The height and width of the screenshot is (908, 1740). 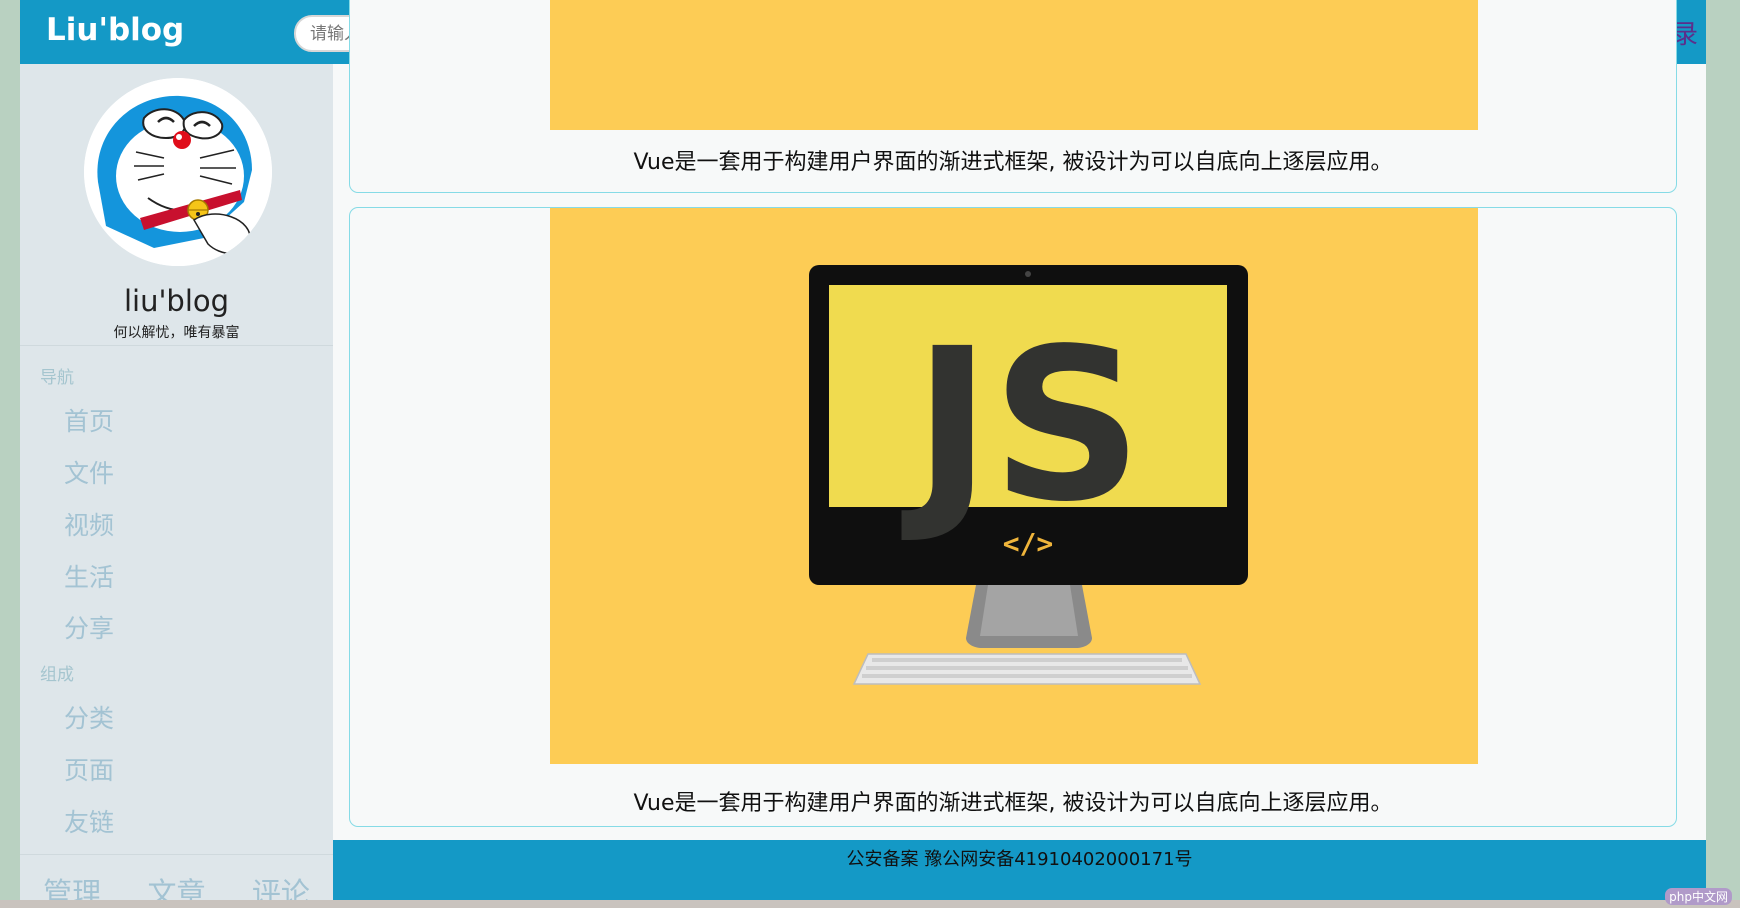 I want to click on site-motto: 何以解忧，唯有暴富, so click(x=176, y=333).